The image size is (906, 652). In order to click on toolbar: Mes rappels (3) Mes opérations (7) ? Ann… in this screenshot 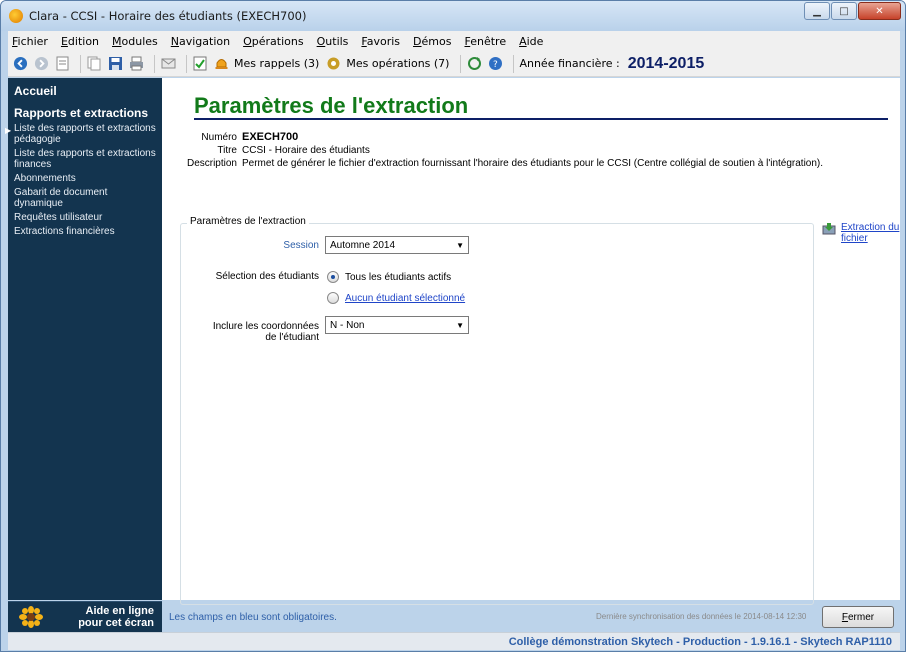, I will do `click(454, 64)`.